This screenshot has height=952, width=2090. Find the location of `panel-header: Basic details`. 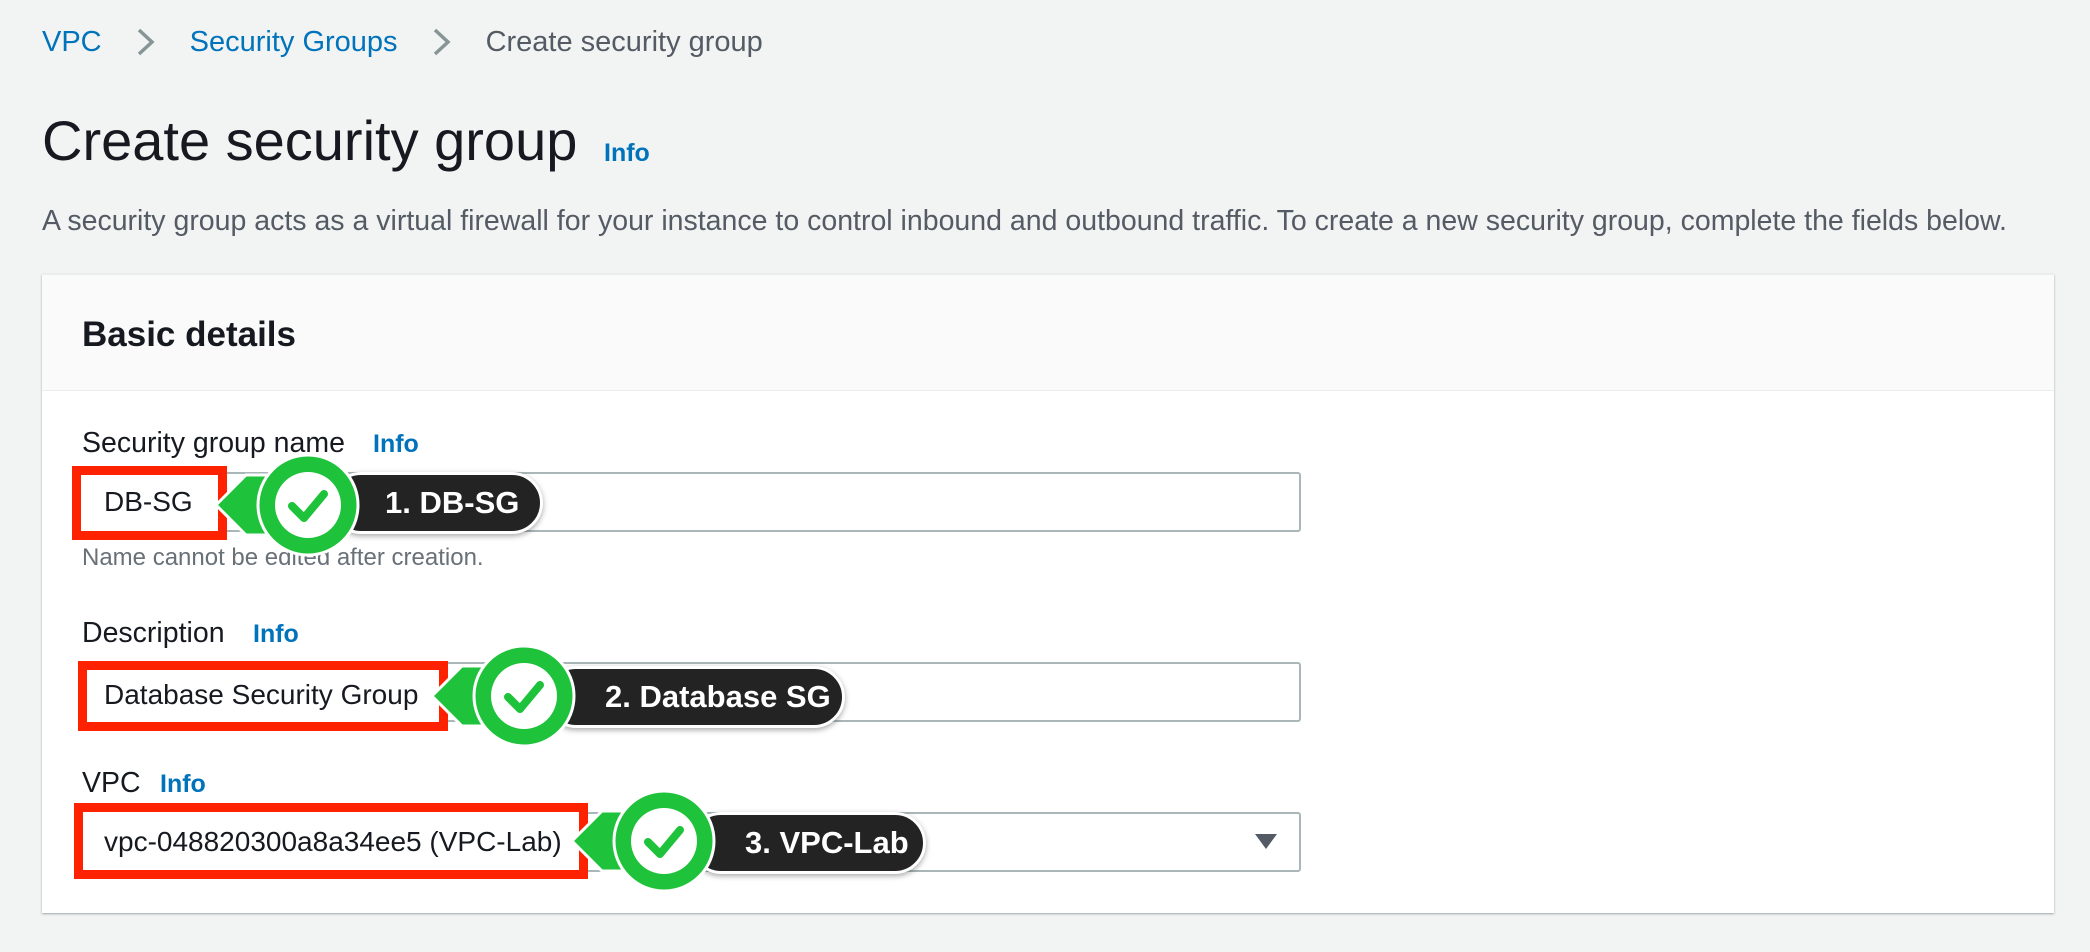

panel-header: Basic details is located at coordinates (1048, 333).